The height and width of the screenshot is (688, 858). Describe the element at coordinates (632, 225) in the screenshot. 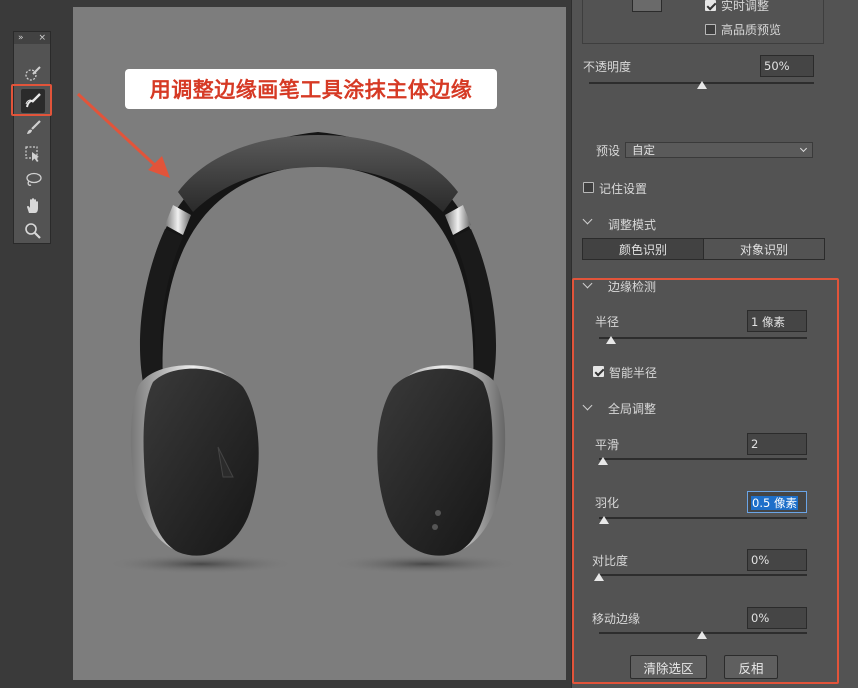

I see `adjust-mode-title: 调整模式` at that location.